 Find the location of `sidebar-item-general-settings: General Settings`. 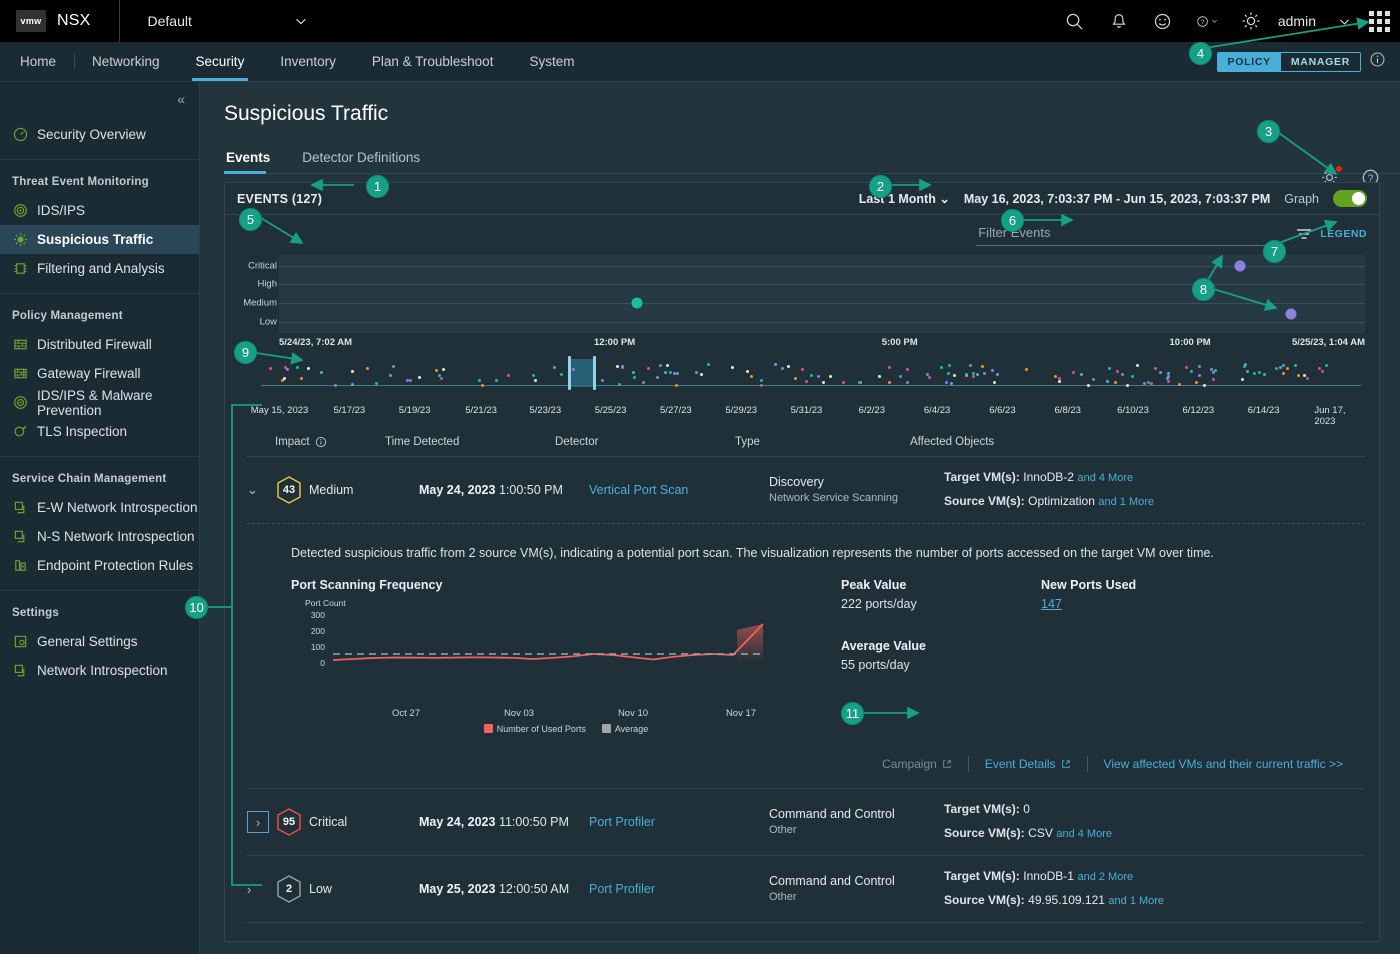

sidebar-item-general-settings: General Settings is located at coordinates (99, 641).